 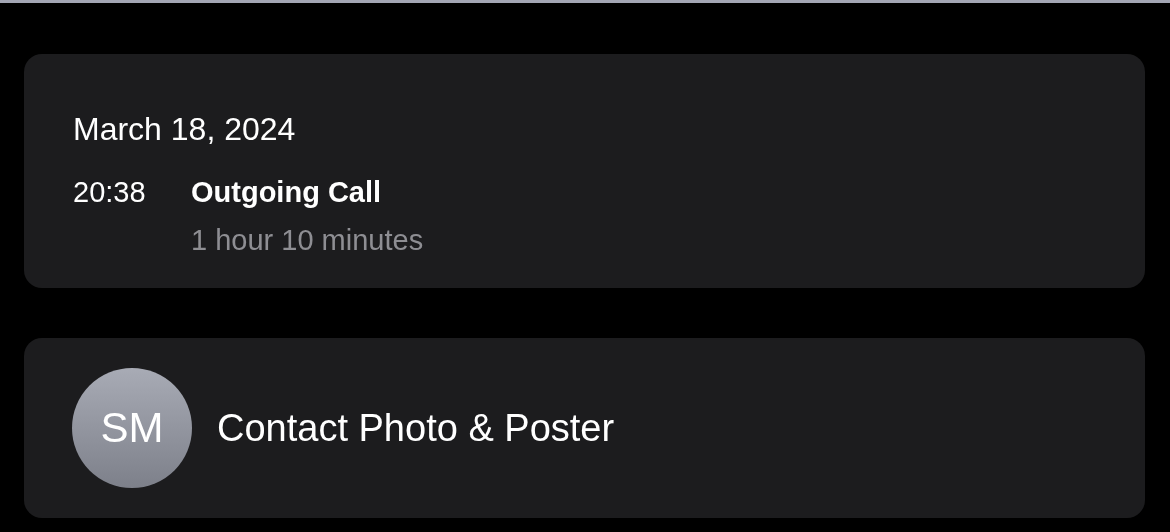 What do you see at coordinates (185, 129) in the screenshot?
I see `call-date: March 18, 2024` at bounding box center [185, 129].